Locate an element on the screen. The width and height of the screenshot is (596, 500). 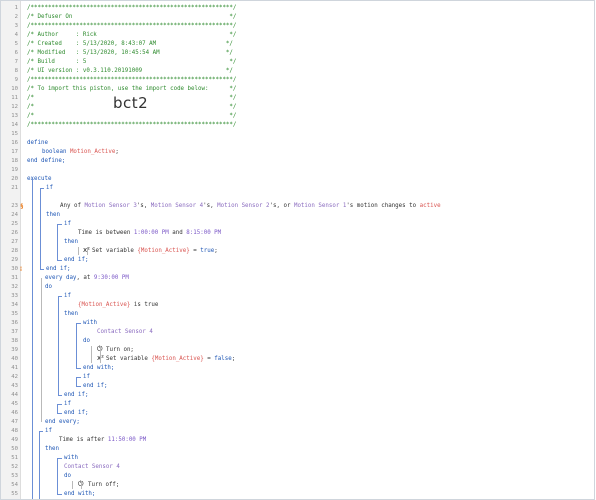
device-motion-sensor-1: Motion Sensor 1 is located at coordinates (320, 206).